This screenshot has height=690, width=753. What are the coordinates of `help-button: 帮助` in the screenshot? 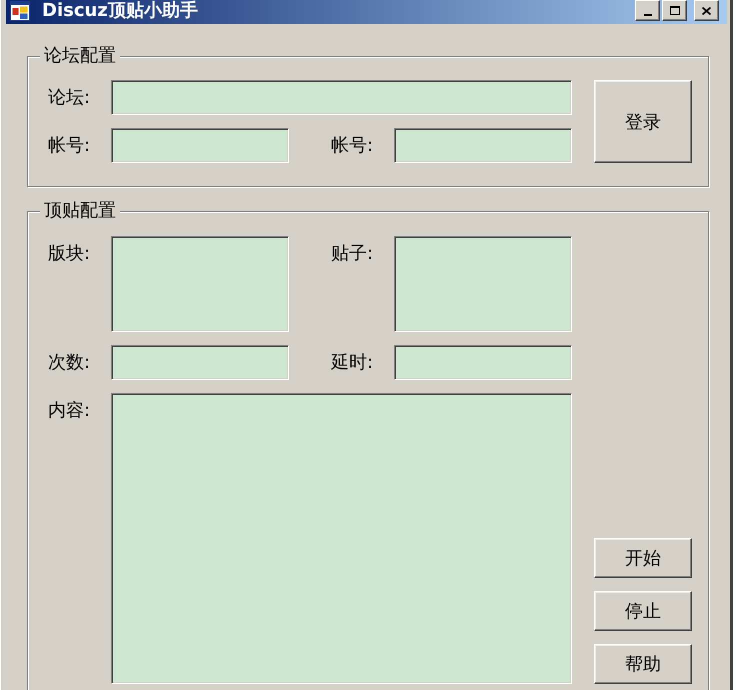 It's located at (643, 664).